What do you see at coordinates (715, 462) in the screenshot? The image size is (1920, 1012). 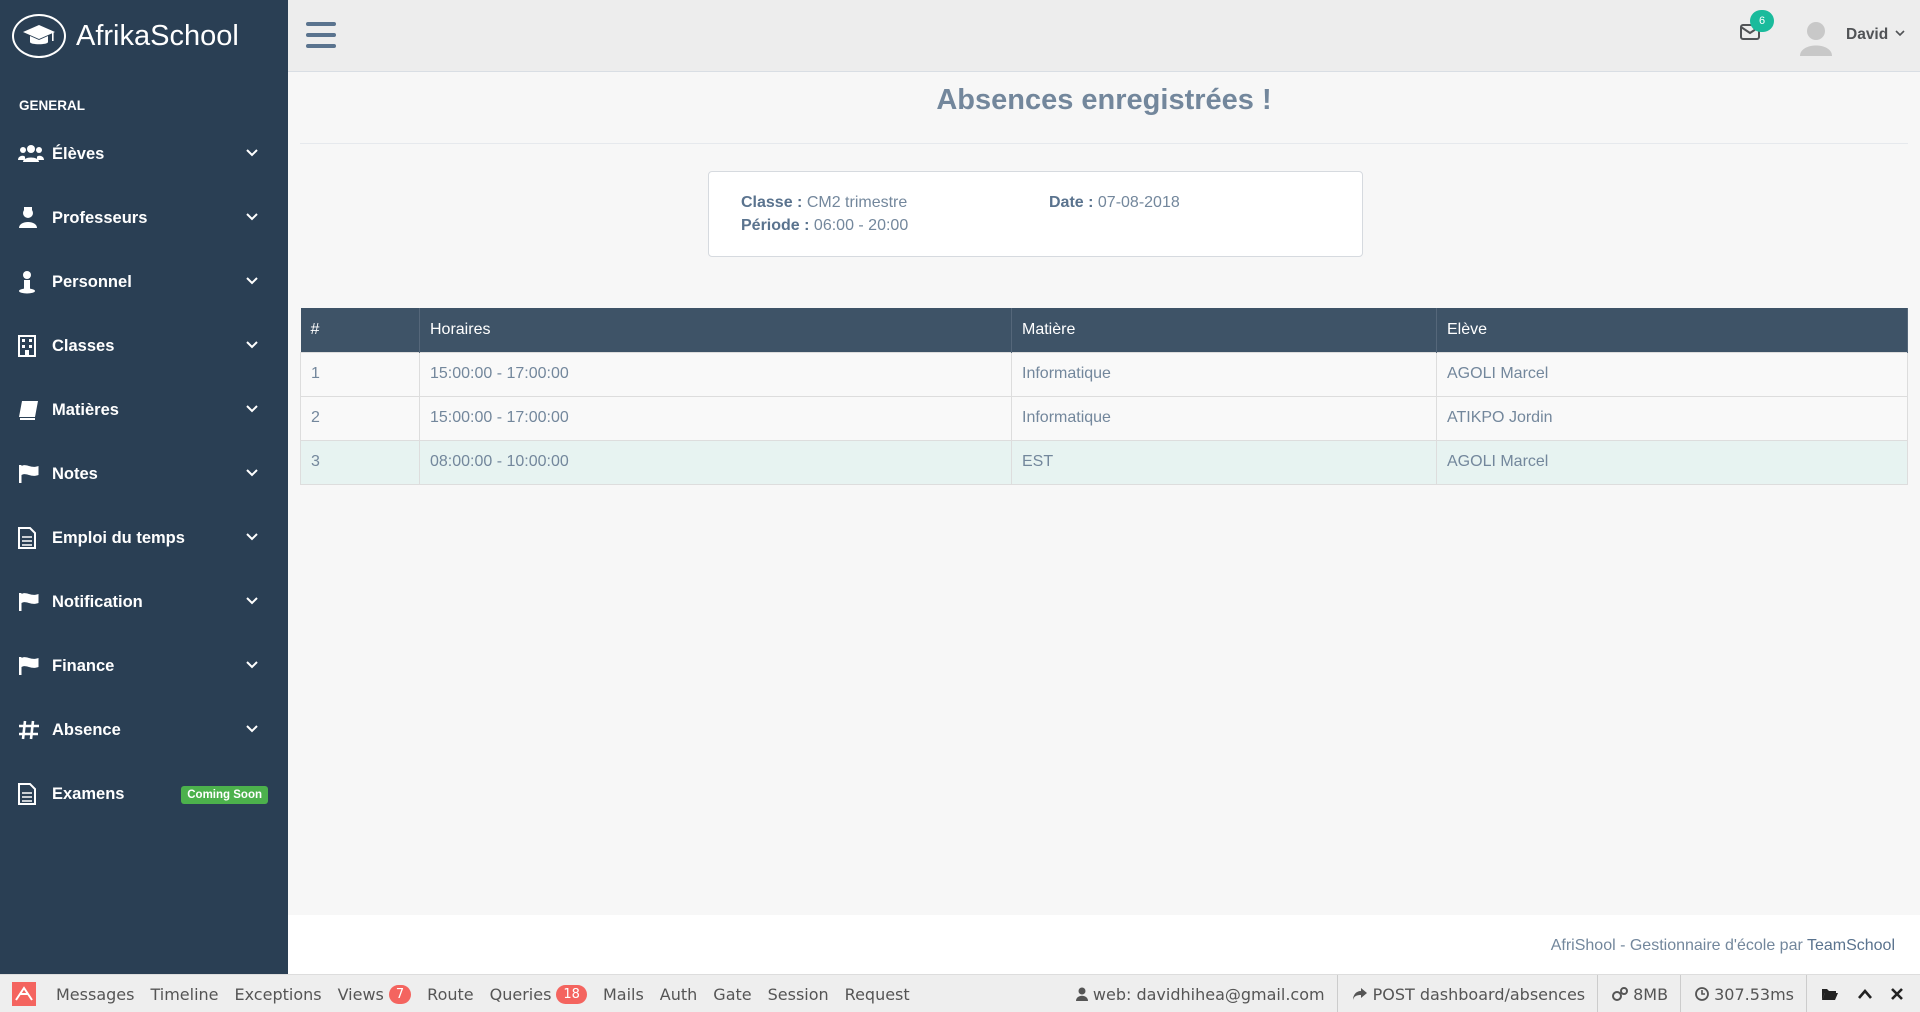 I see `table-cell: 08:00:00 - 10:00:00` at bounding box center [715, 462].